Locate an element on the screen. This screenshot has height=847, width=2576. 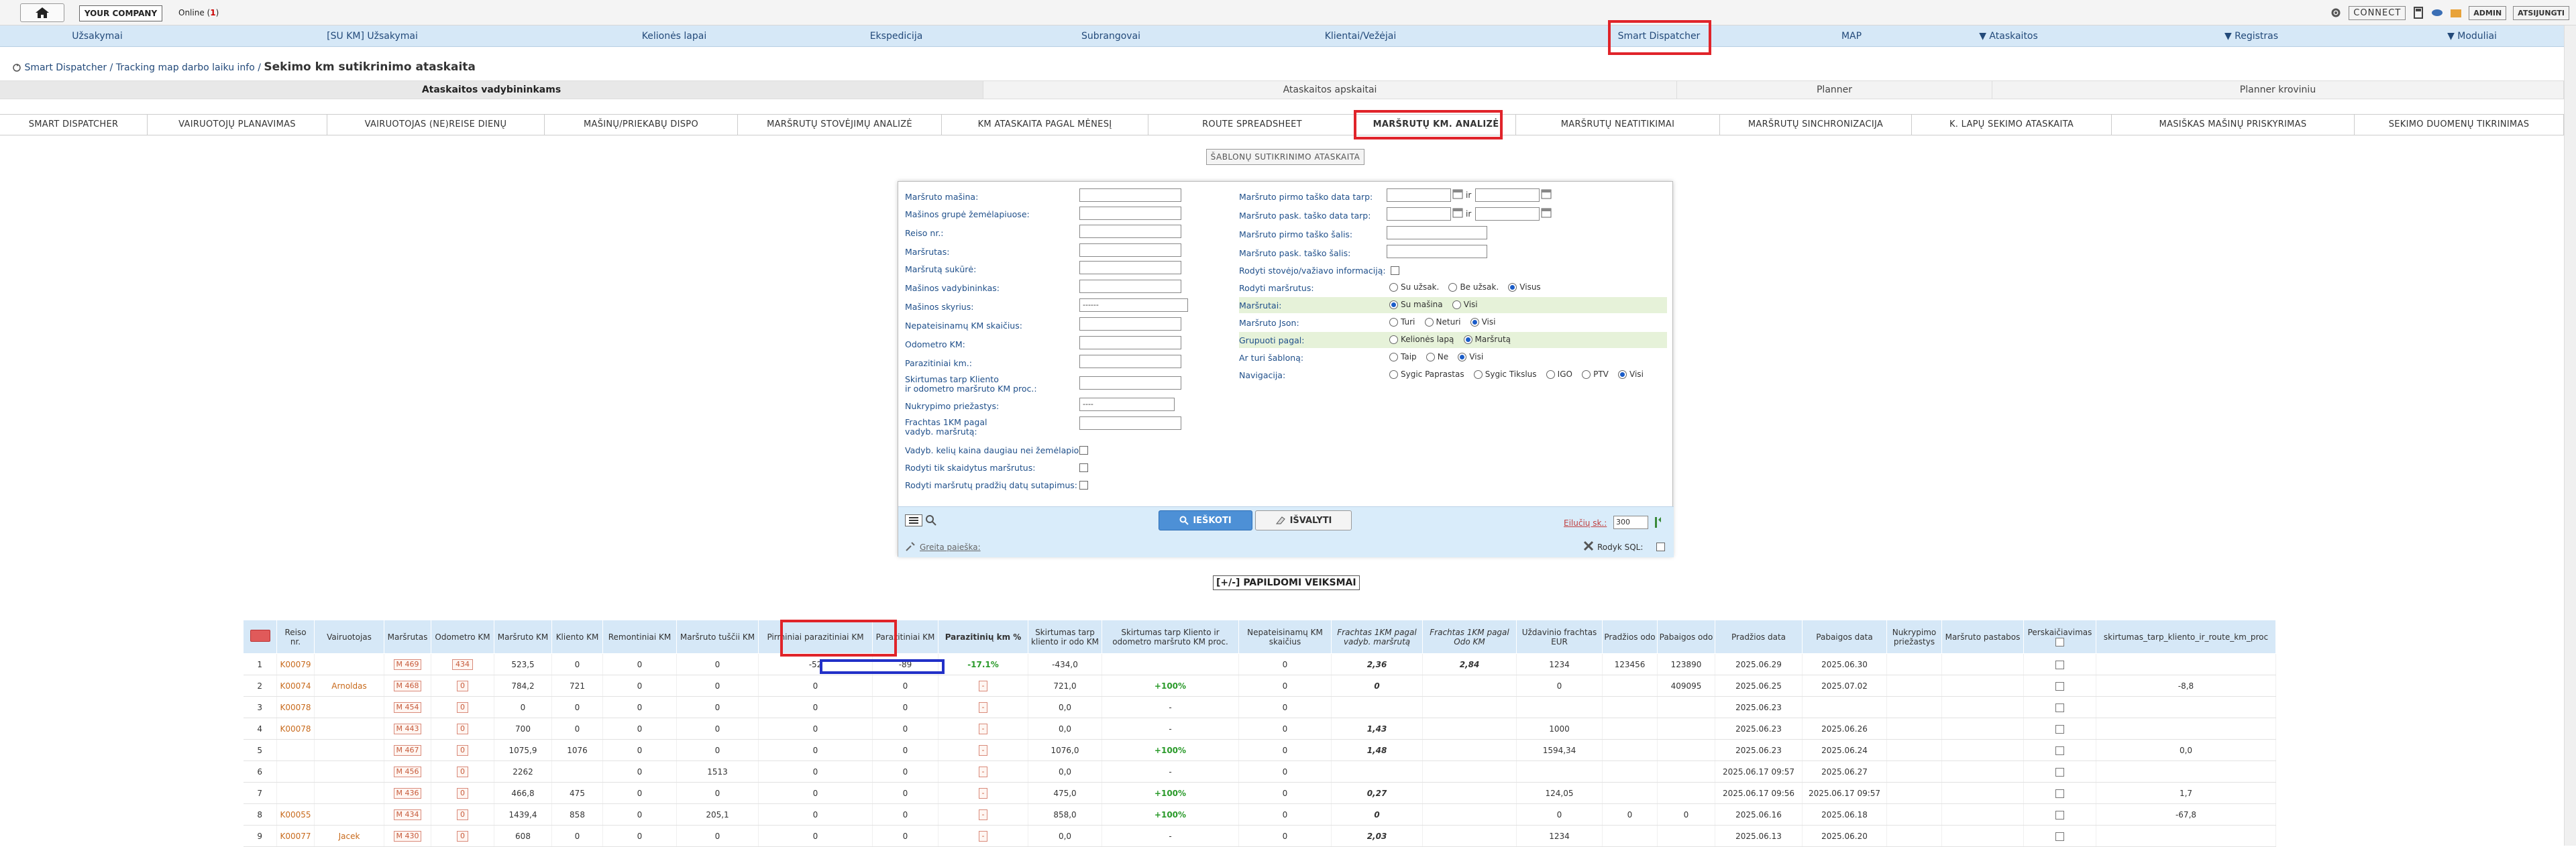
tab-marsrutu-neatitikimai: MARŠRUTŲ NEATITIKIMAI is located at coordinates (1618, 125).